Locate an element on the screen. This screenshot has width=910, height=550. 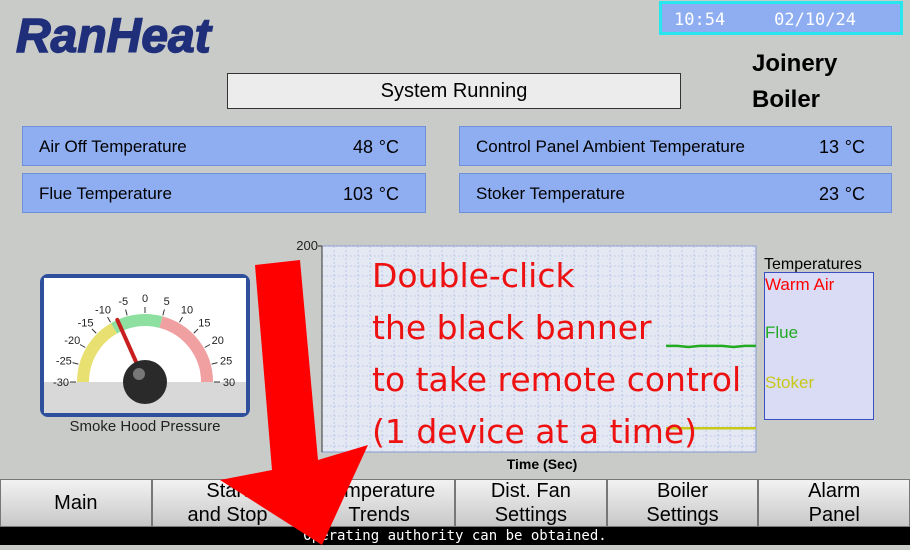
gauge-tick-label: -30 is located at coordinates (61, 383).